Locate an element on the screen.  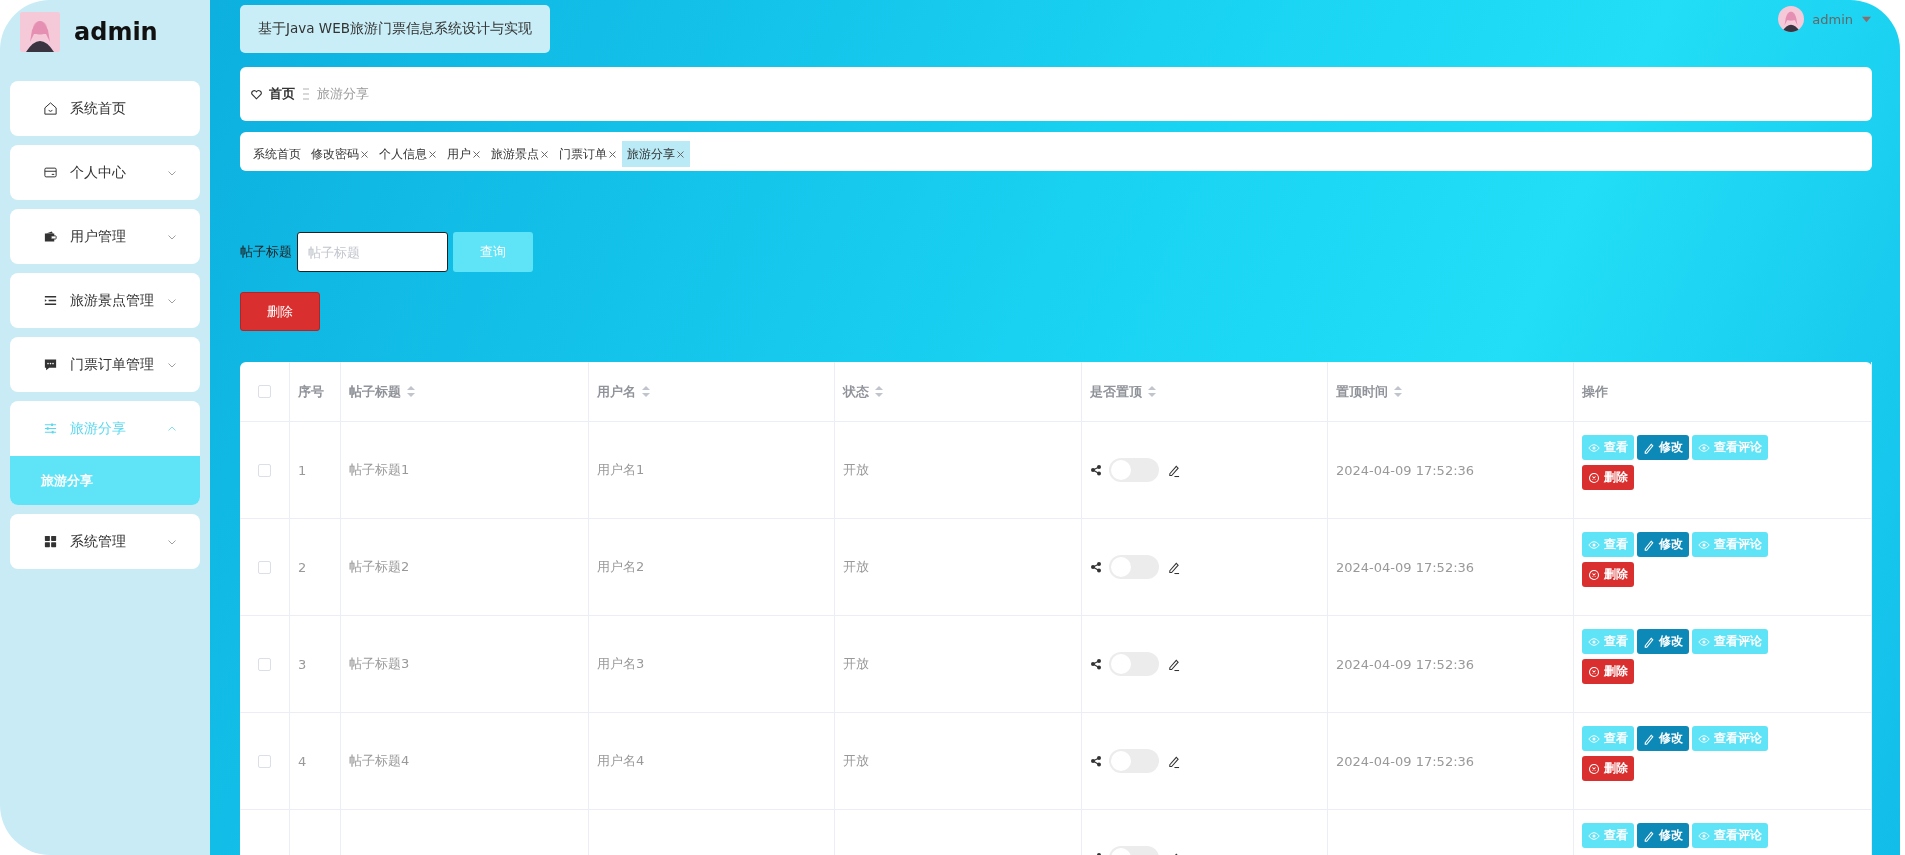
sliders-icon is located at coordinates (50, 428).